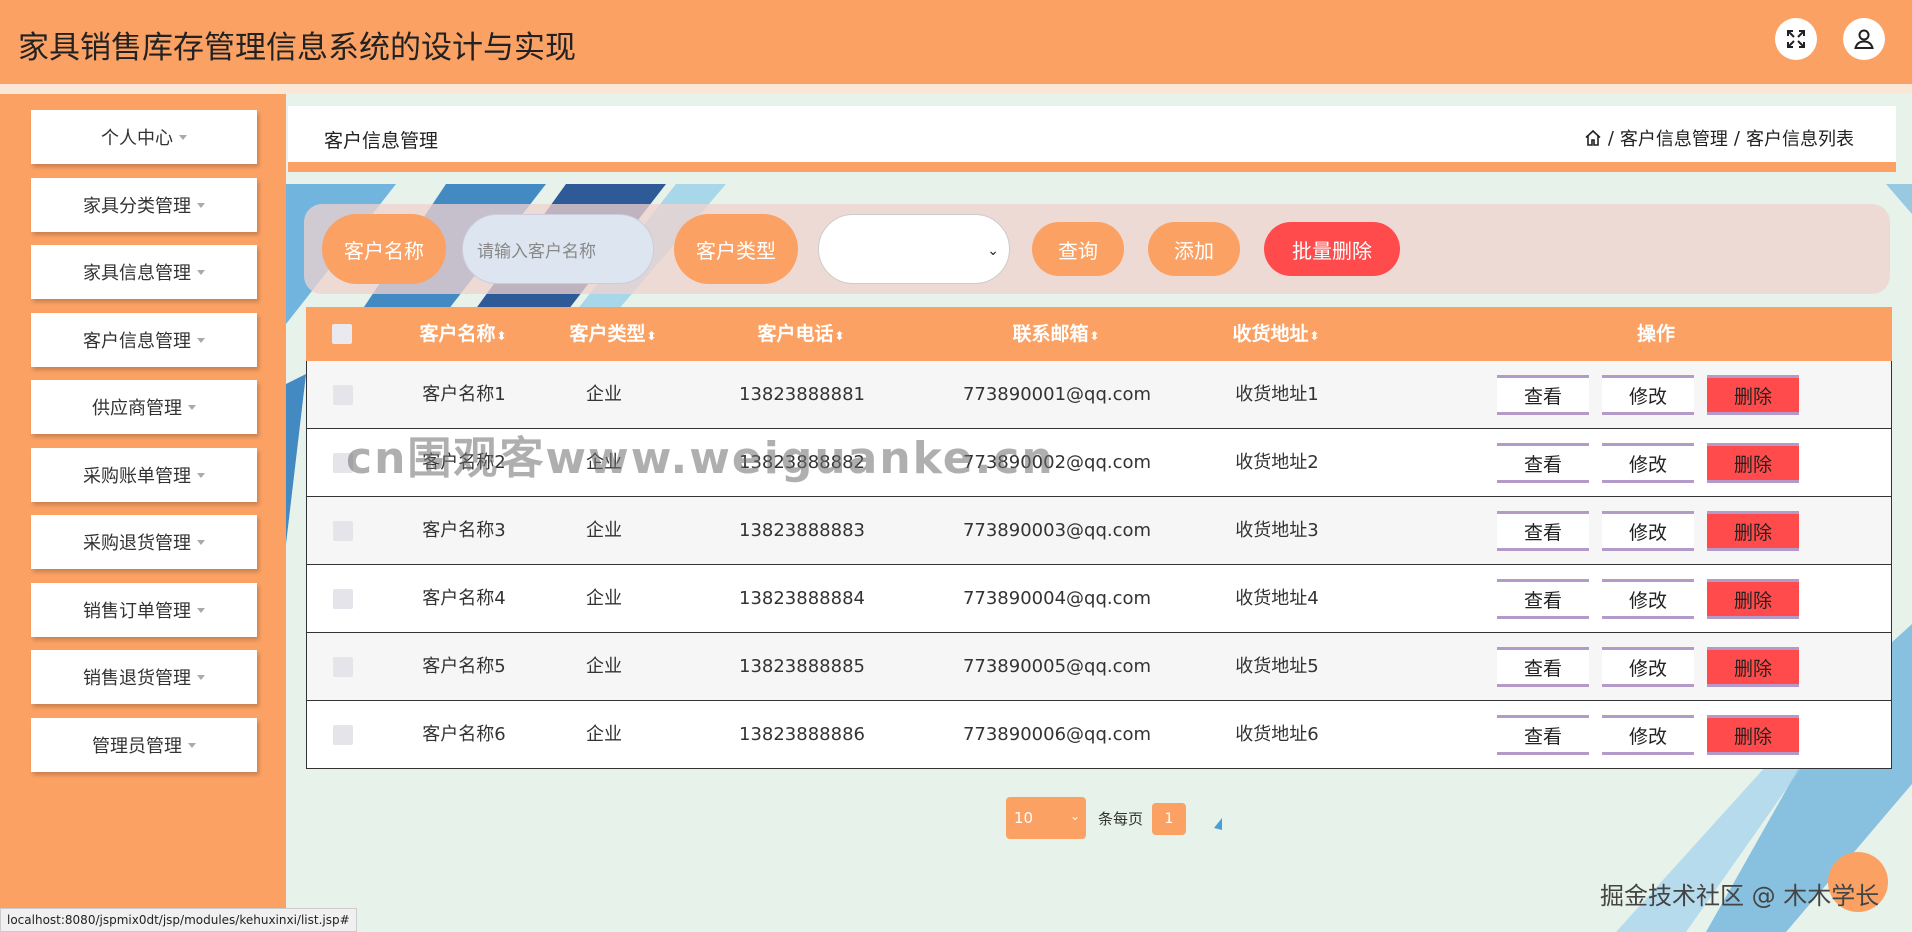  Describe the element at coordinates (144, 205) in the screenshot. I see `sidebar-item-furniture-category: 家具分类管理` at that location.